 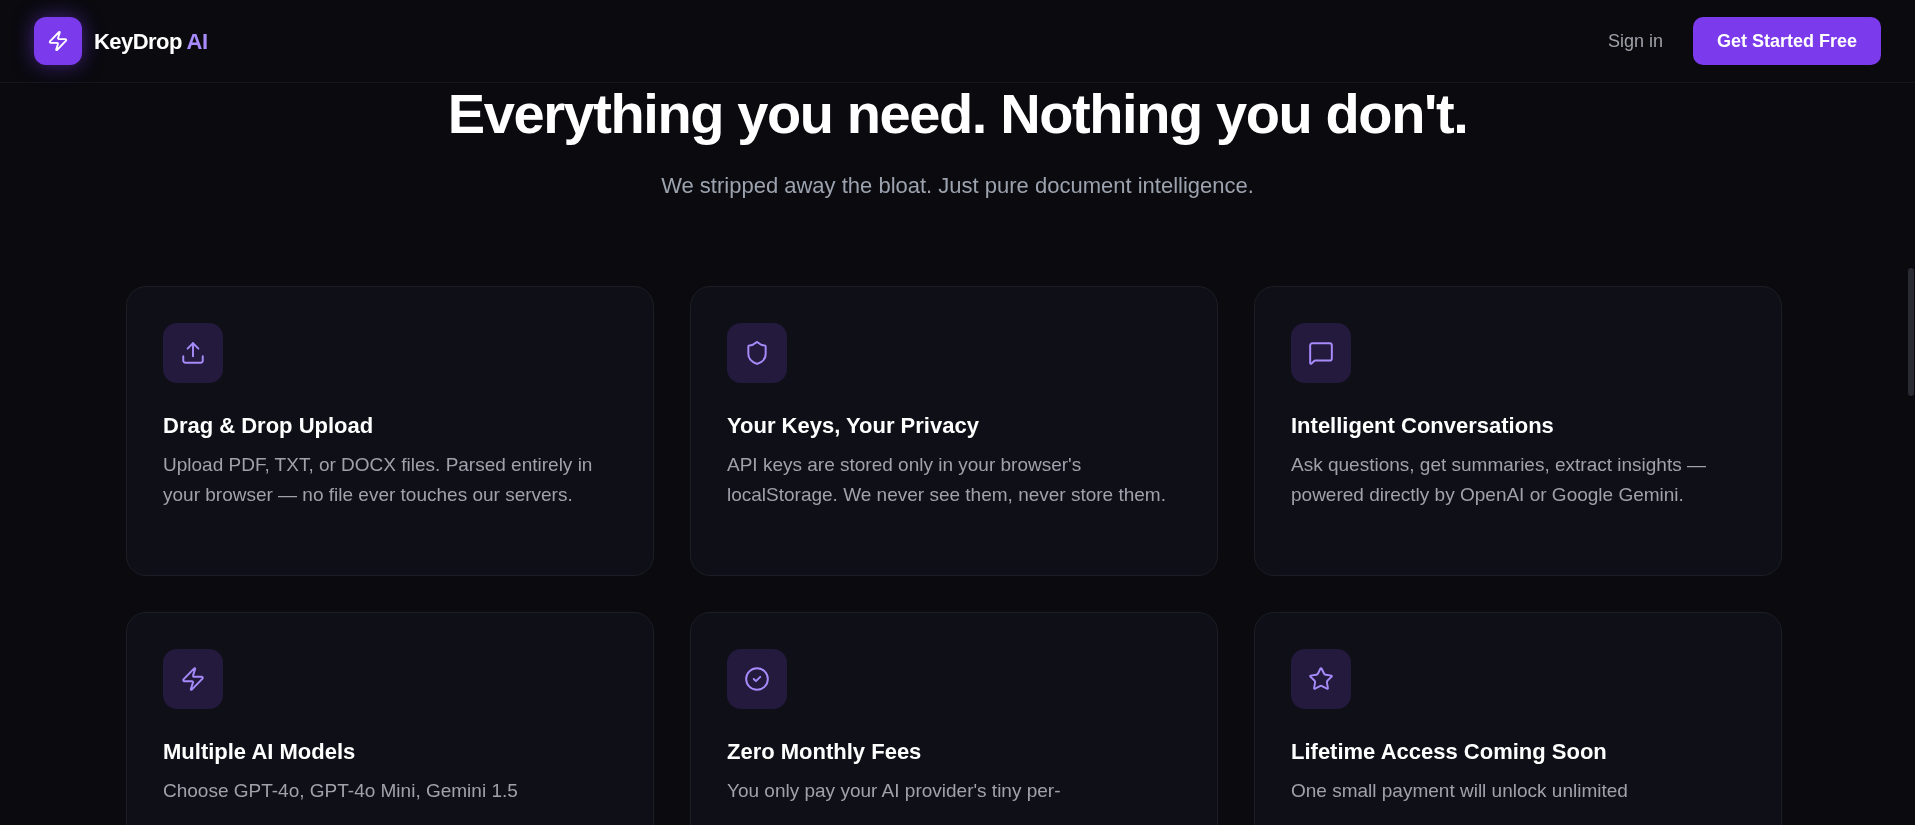 What do you see at coordinates (1499, 479) in the screenshot?
I see `feature-description: Ask questions, get summaries, extract insights — powered directly by OpenAI or Google Gemini.` at bounding box center [1499, 479].